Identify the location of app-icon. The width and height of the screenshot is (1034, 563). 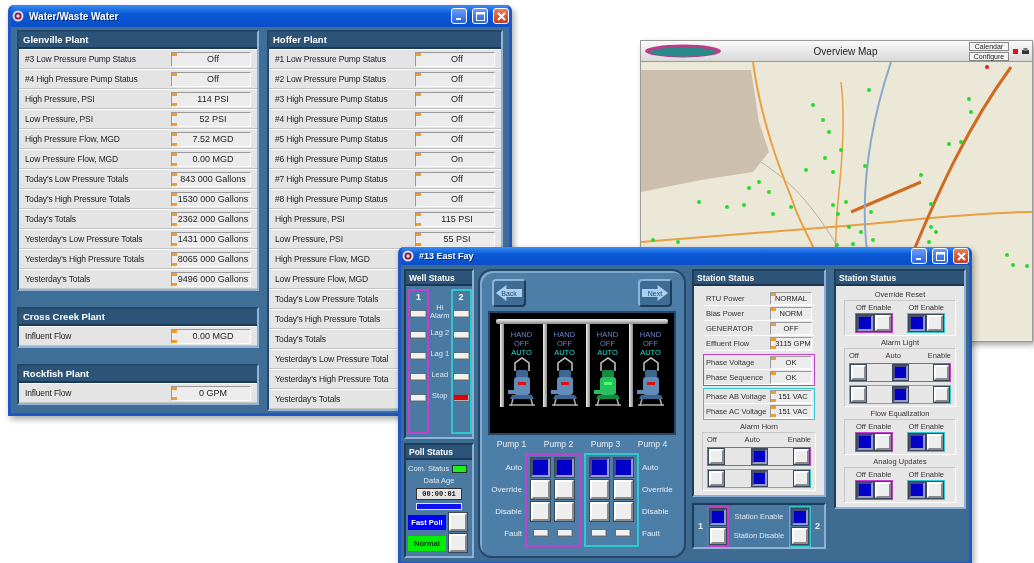
(18, 16).